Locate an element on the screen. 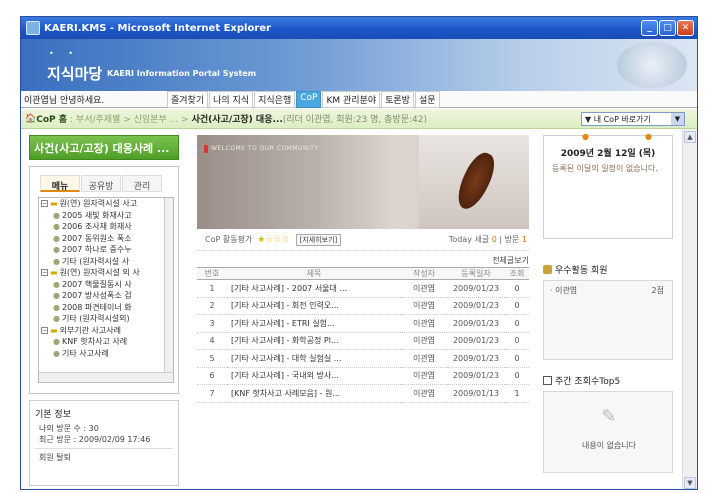  tree-item: ● KNF 핫차사고 사례 is located at coordinates (106, 342).